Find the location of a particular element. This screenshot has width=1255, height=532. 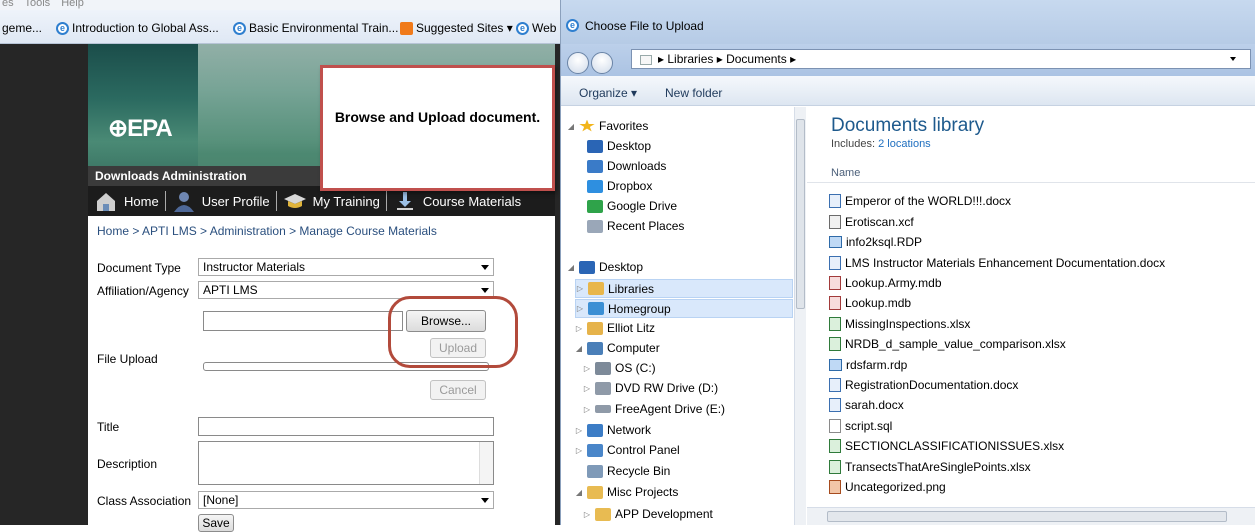

nav-pane-scrollbar is located at coordinates (800, 316).